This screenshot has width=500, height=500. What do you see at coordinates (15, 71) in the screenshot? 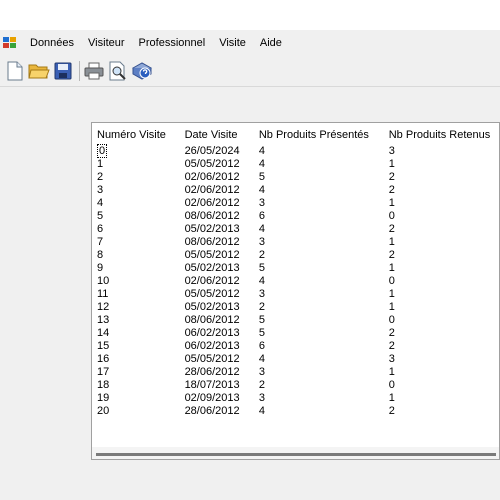
I see `new-document-icon` at bounding box center [15, 71].